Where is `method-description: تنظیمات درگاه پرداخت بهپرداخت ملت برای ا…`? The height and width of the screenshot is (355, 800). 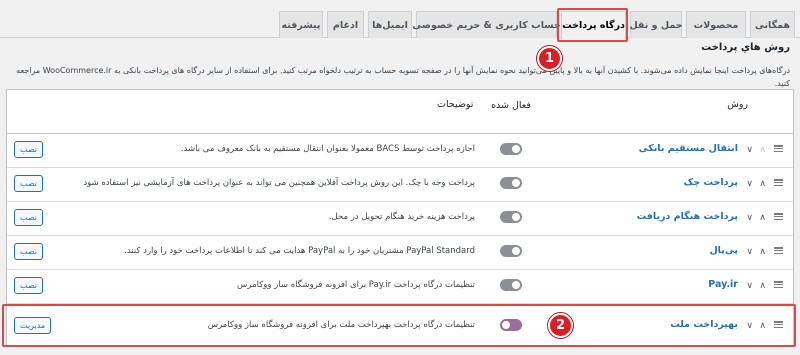 method-description: تنظیمات درگاه پرداخت بهپرداخت ملت برای ا… is located at coordinates (341, 325).